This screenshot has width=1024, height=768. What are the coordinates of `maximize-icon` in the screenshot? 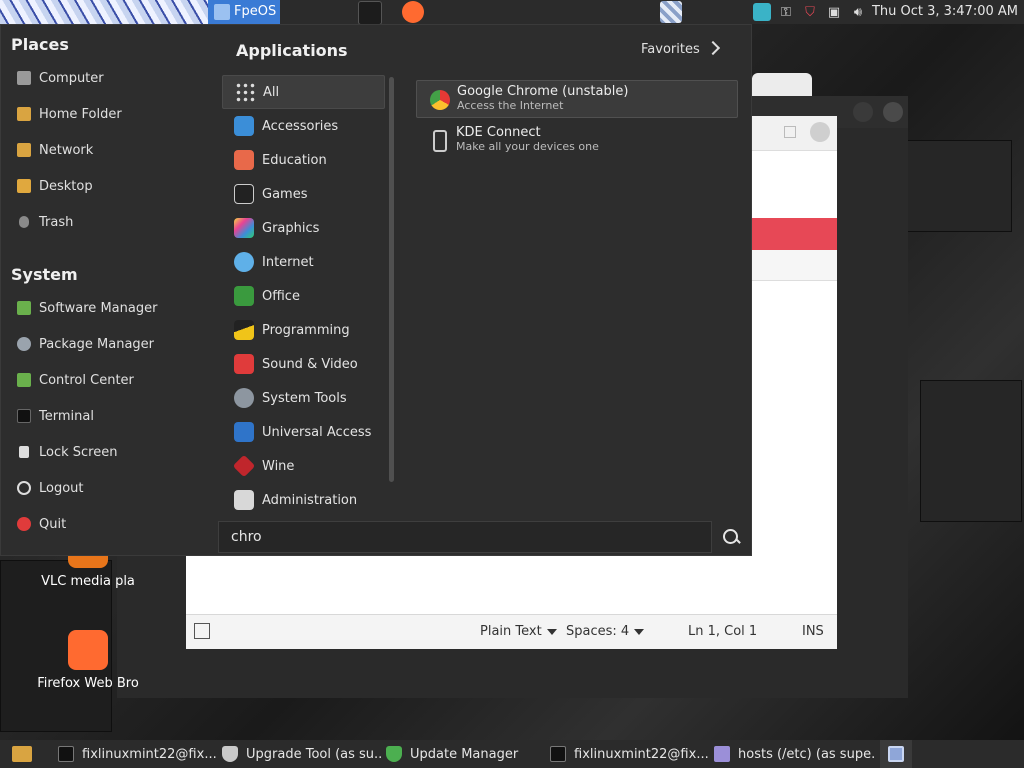 It's located at (790, 132).